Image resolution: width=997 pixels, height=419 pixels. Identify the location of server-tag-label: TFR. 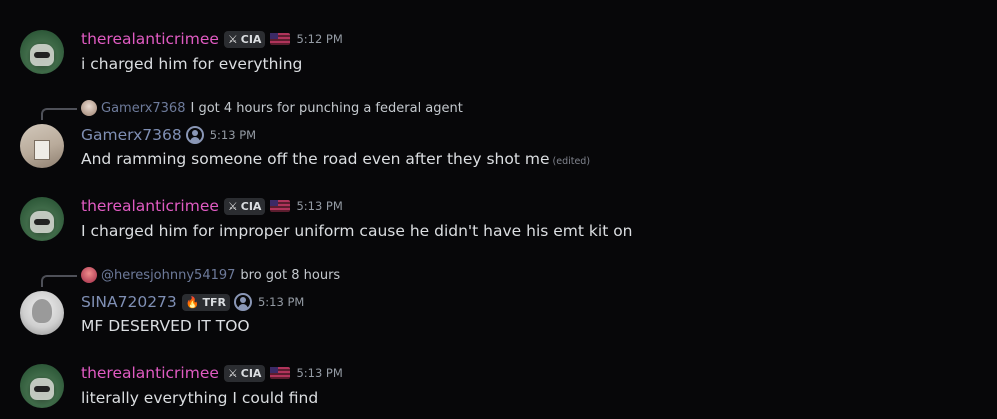
(214, 302).